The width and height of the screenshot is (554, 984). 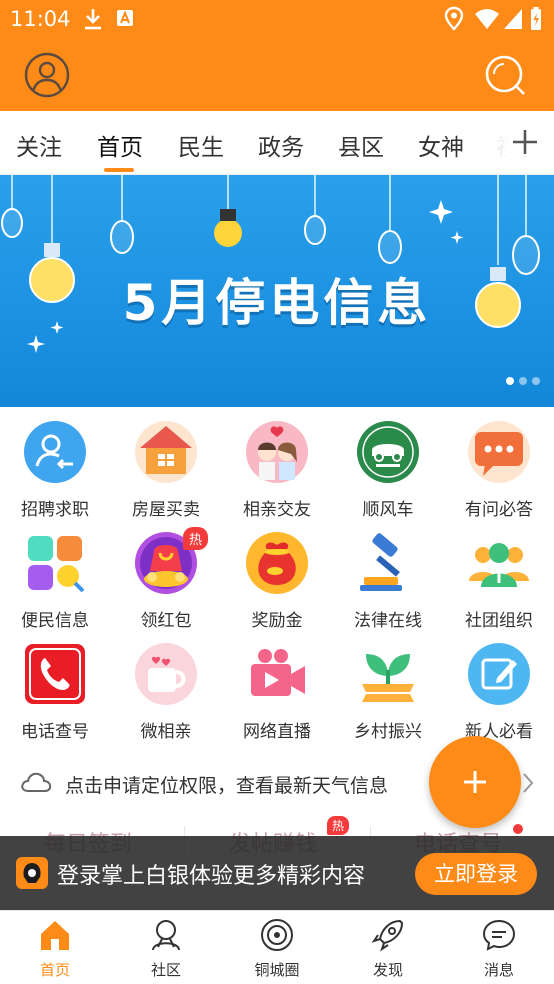 I want to click on nav-home: 首页, so click(x=55, y=947).